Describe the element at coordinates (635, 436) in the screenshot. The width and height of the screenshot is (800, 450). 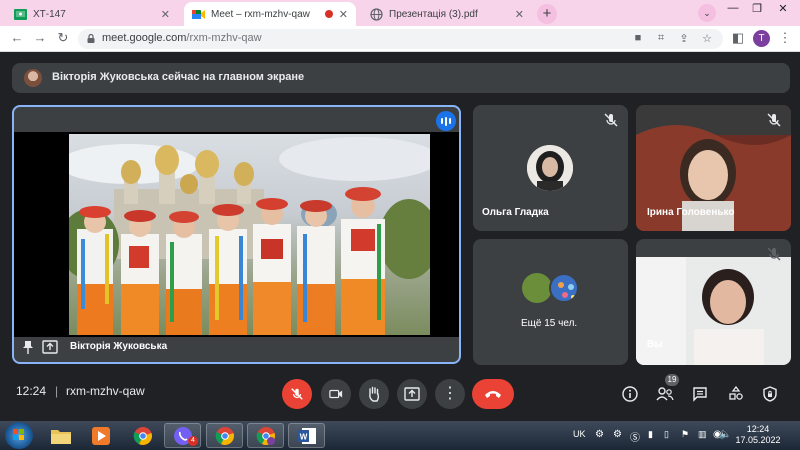
I see `skype-icon: Ⓢ` at that location.